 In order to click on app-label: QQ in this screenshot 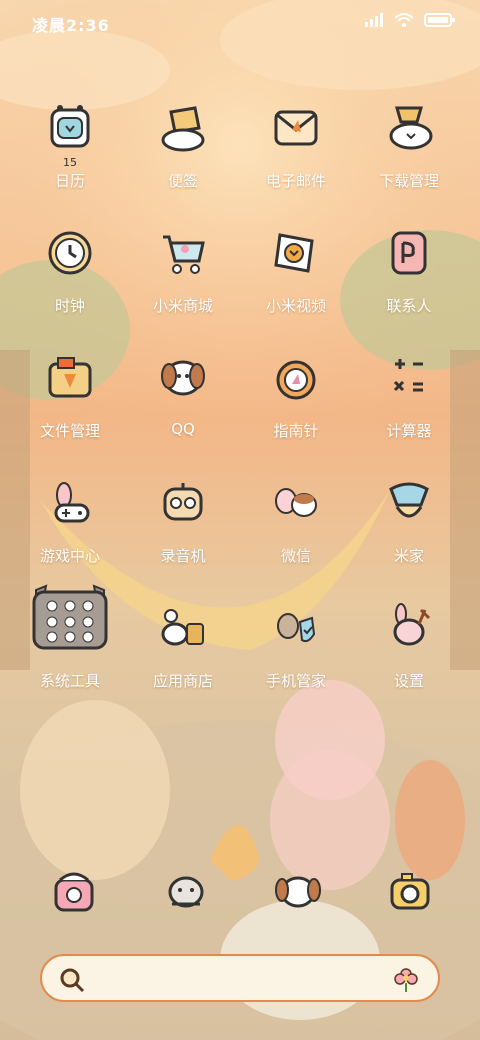, I will do `click(183, 429)`.